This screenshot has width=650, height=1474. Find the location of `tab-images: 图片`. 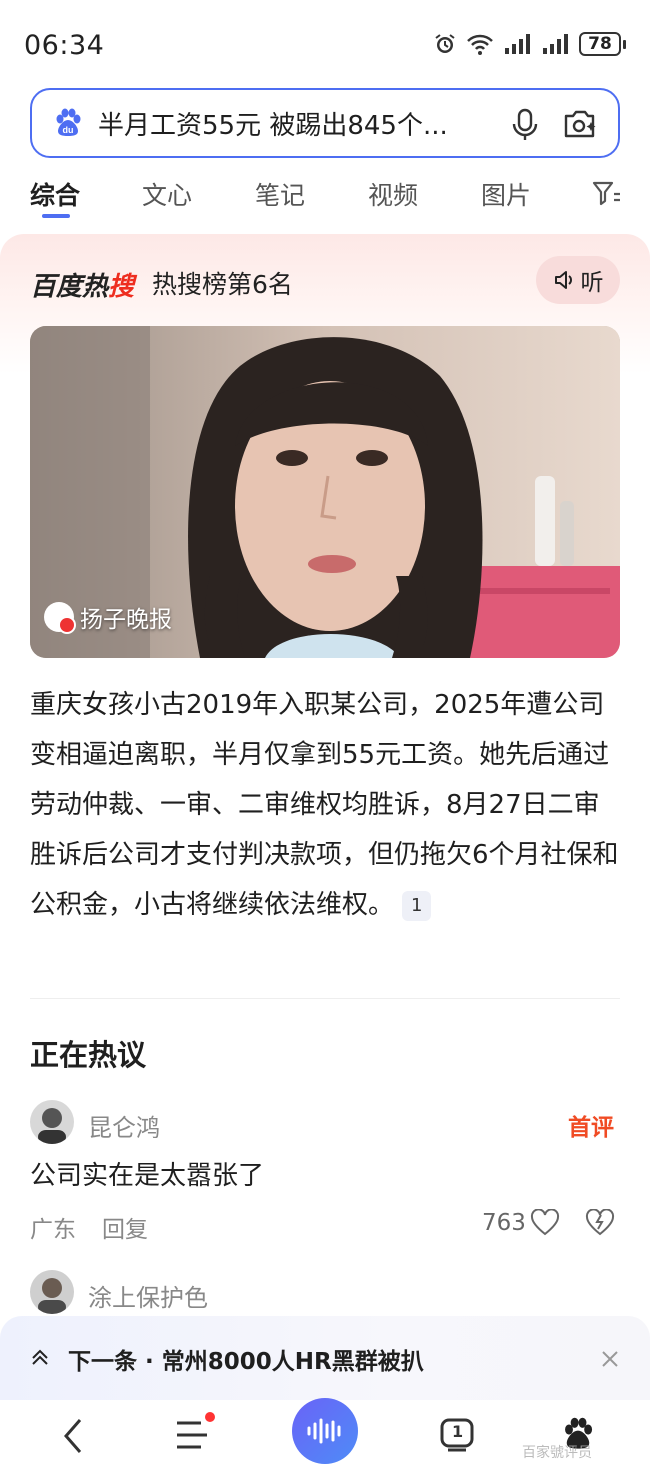

tab-images: 图片 is located at coordinates (506, 194).